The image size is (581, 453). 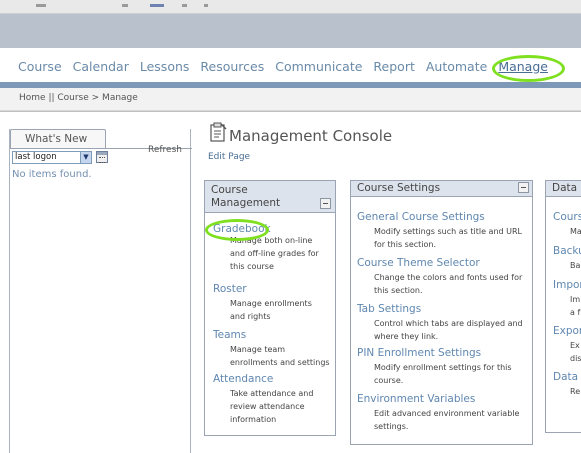 I want to click on item-description: Ba, so click(x=575, y=265).